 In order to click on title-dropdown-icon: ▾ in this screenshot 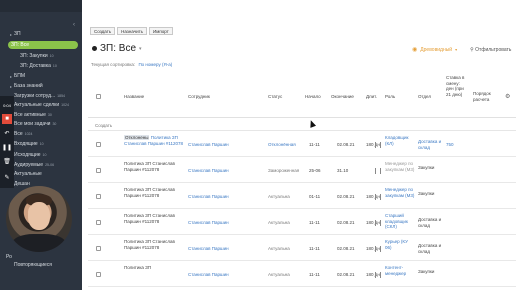, I will do `click(140, 49)`.